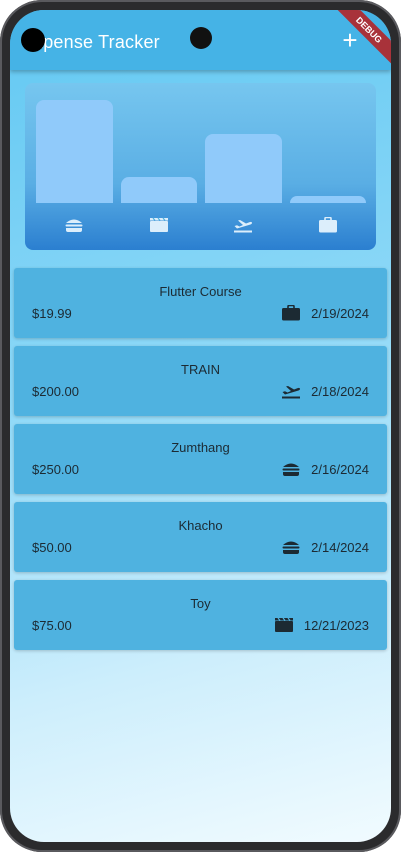 The image size is (401, 852). What do you see at coordinates (201, 38) in the screenshot?
I see `front-camera` at bounding box center [201, 38].